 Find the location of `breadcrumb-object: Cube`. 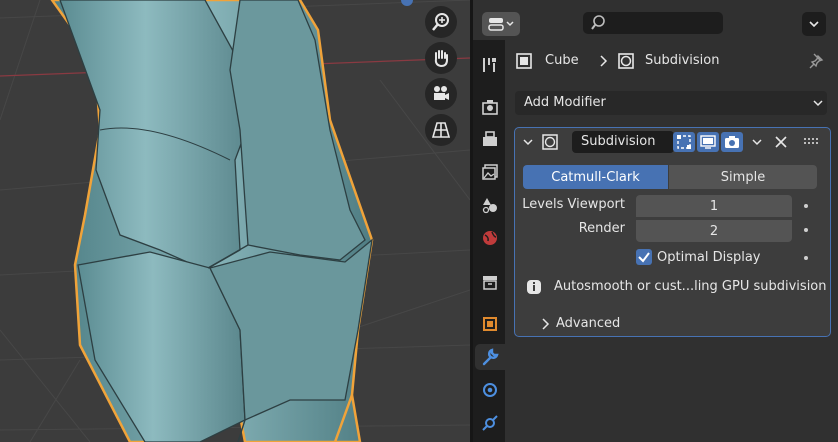

breadcrumb-object: Cube is located at coordinates (562, 60).